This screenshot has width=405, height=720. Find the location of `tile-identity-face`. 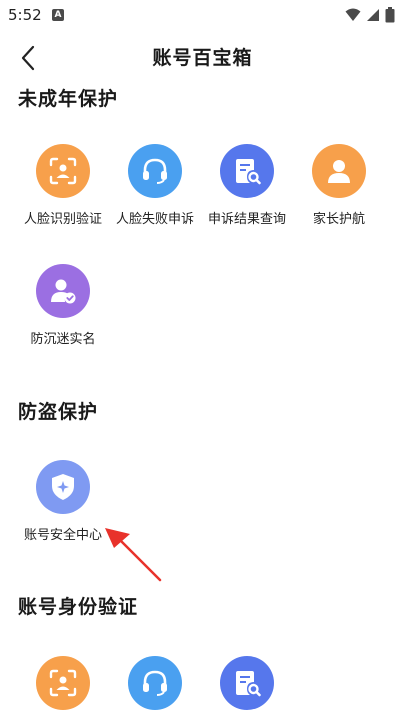

tile-identity-face is located at coordinates (63, 683).